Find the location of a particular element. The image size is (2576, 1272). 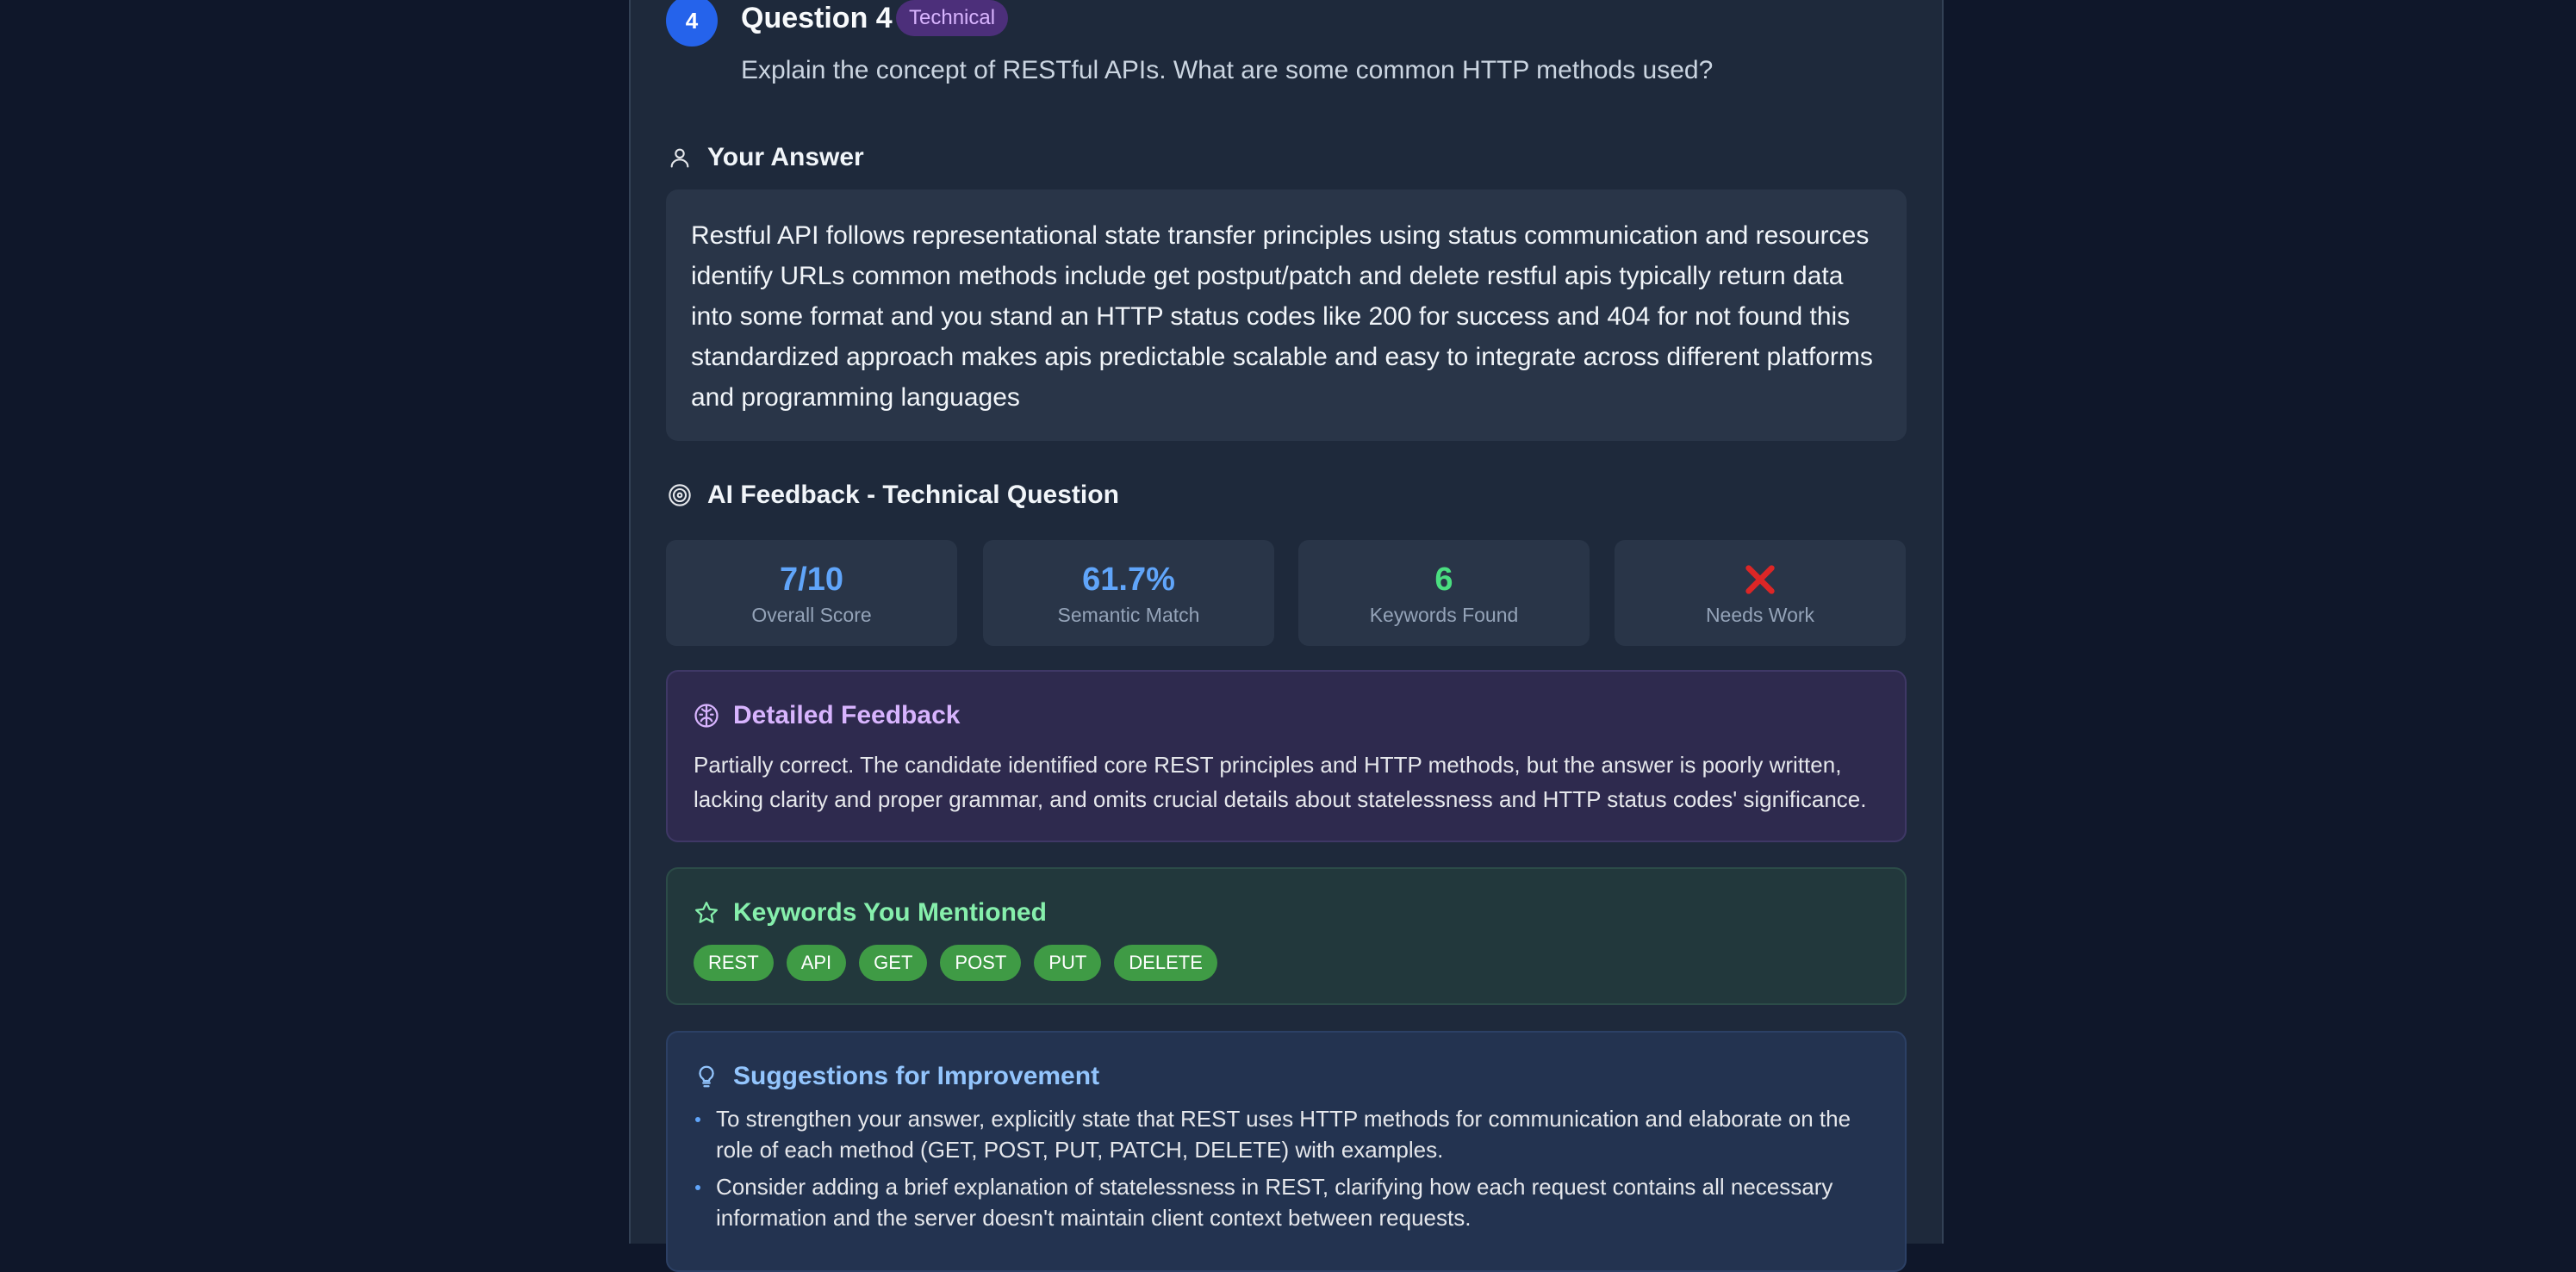

keywords-found-stat: 6 Keywords Found is located at coordinates (1444, 593).